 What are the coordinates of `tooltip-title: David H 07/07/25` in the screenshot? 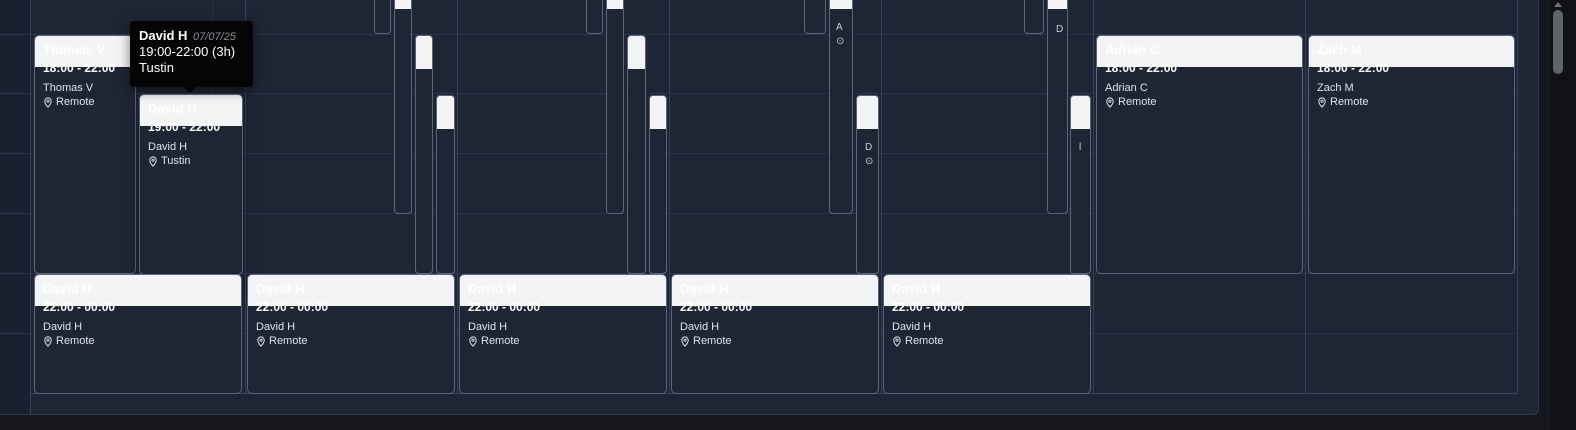 It's located at (191, 35).